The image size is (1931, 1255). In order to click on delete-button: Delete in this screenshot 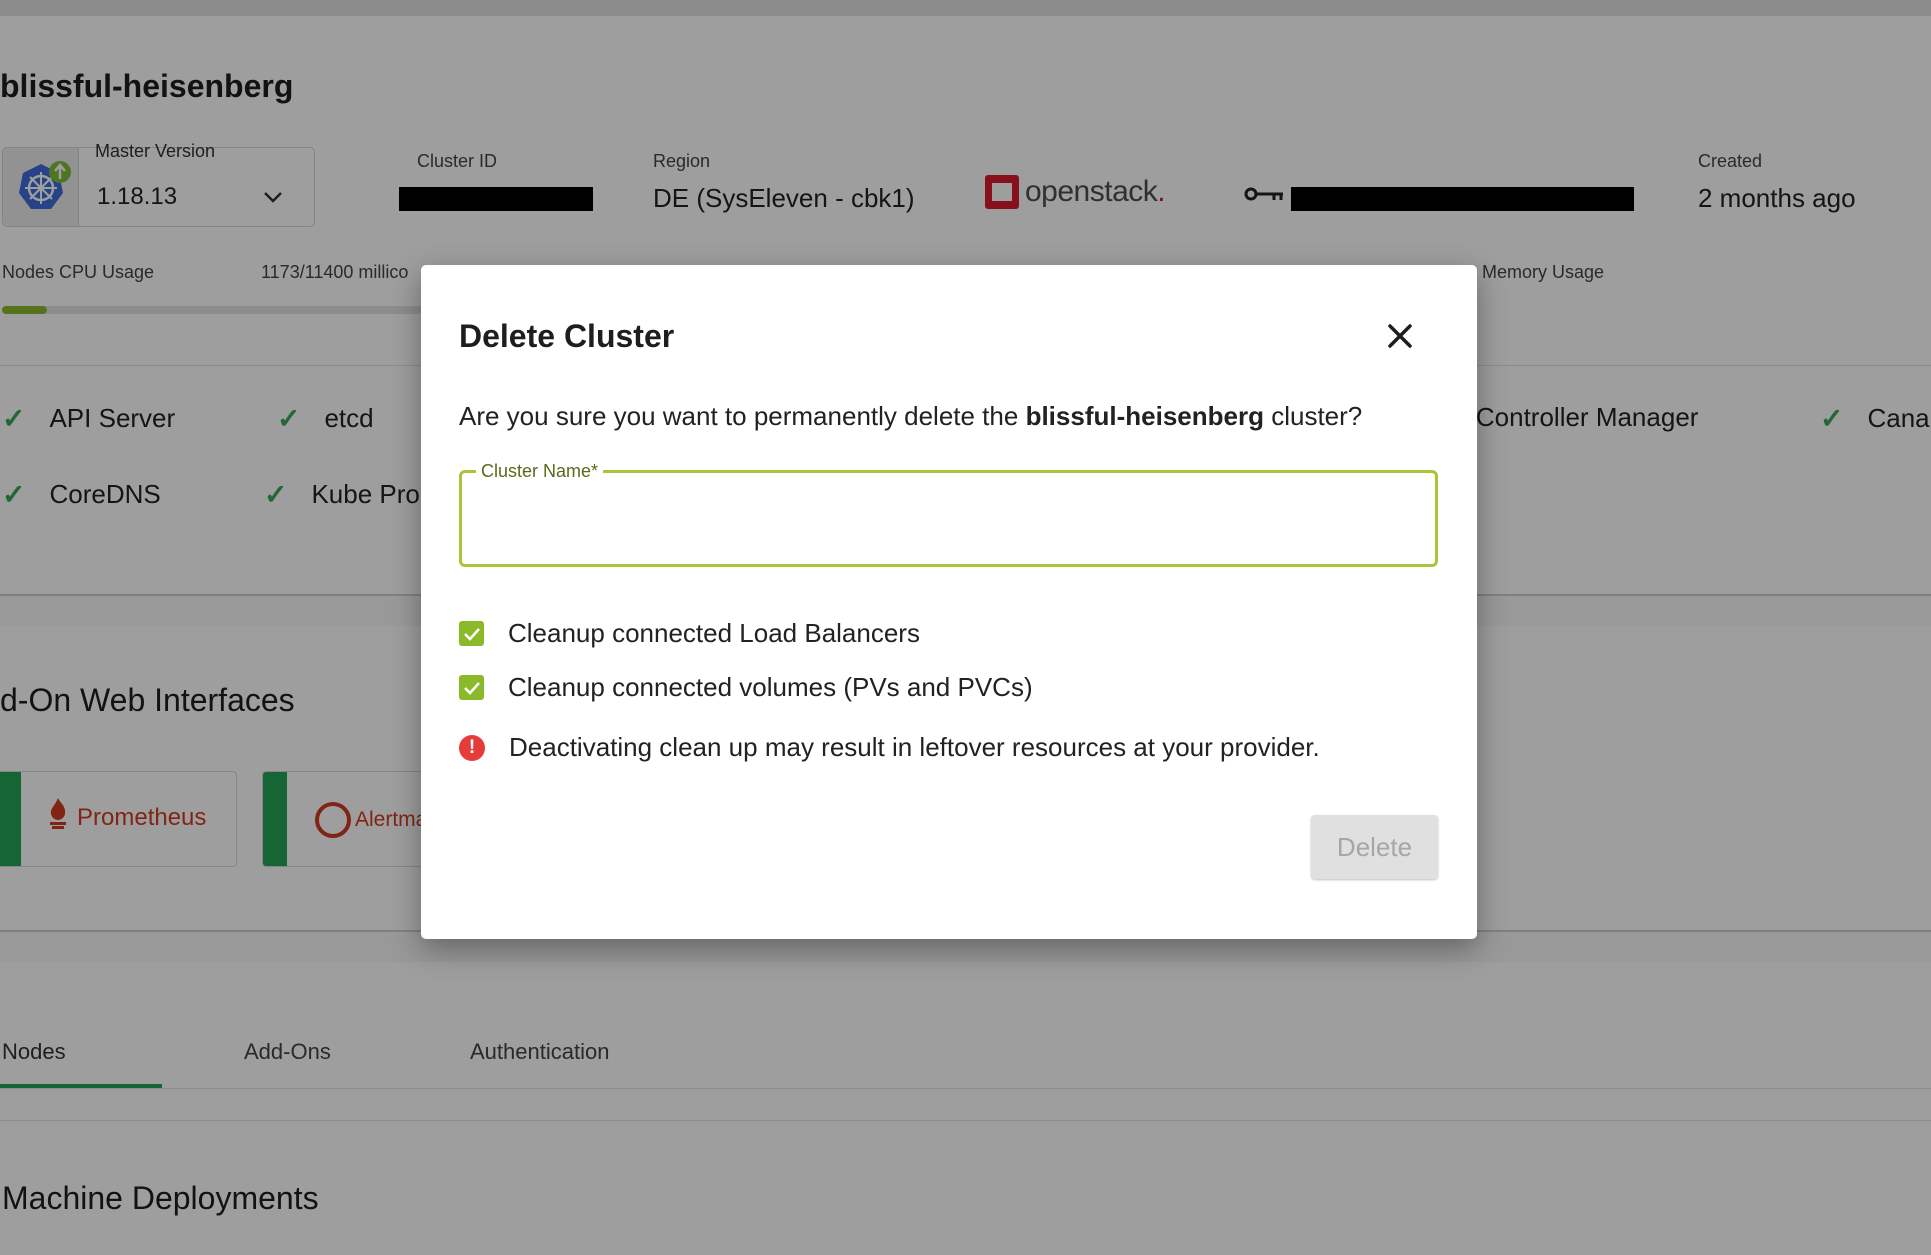, I will do `click(1374, 847)`.